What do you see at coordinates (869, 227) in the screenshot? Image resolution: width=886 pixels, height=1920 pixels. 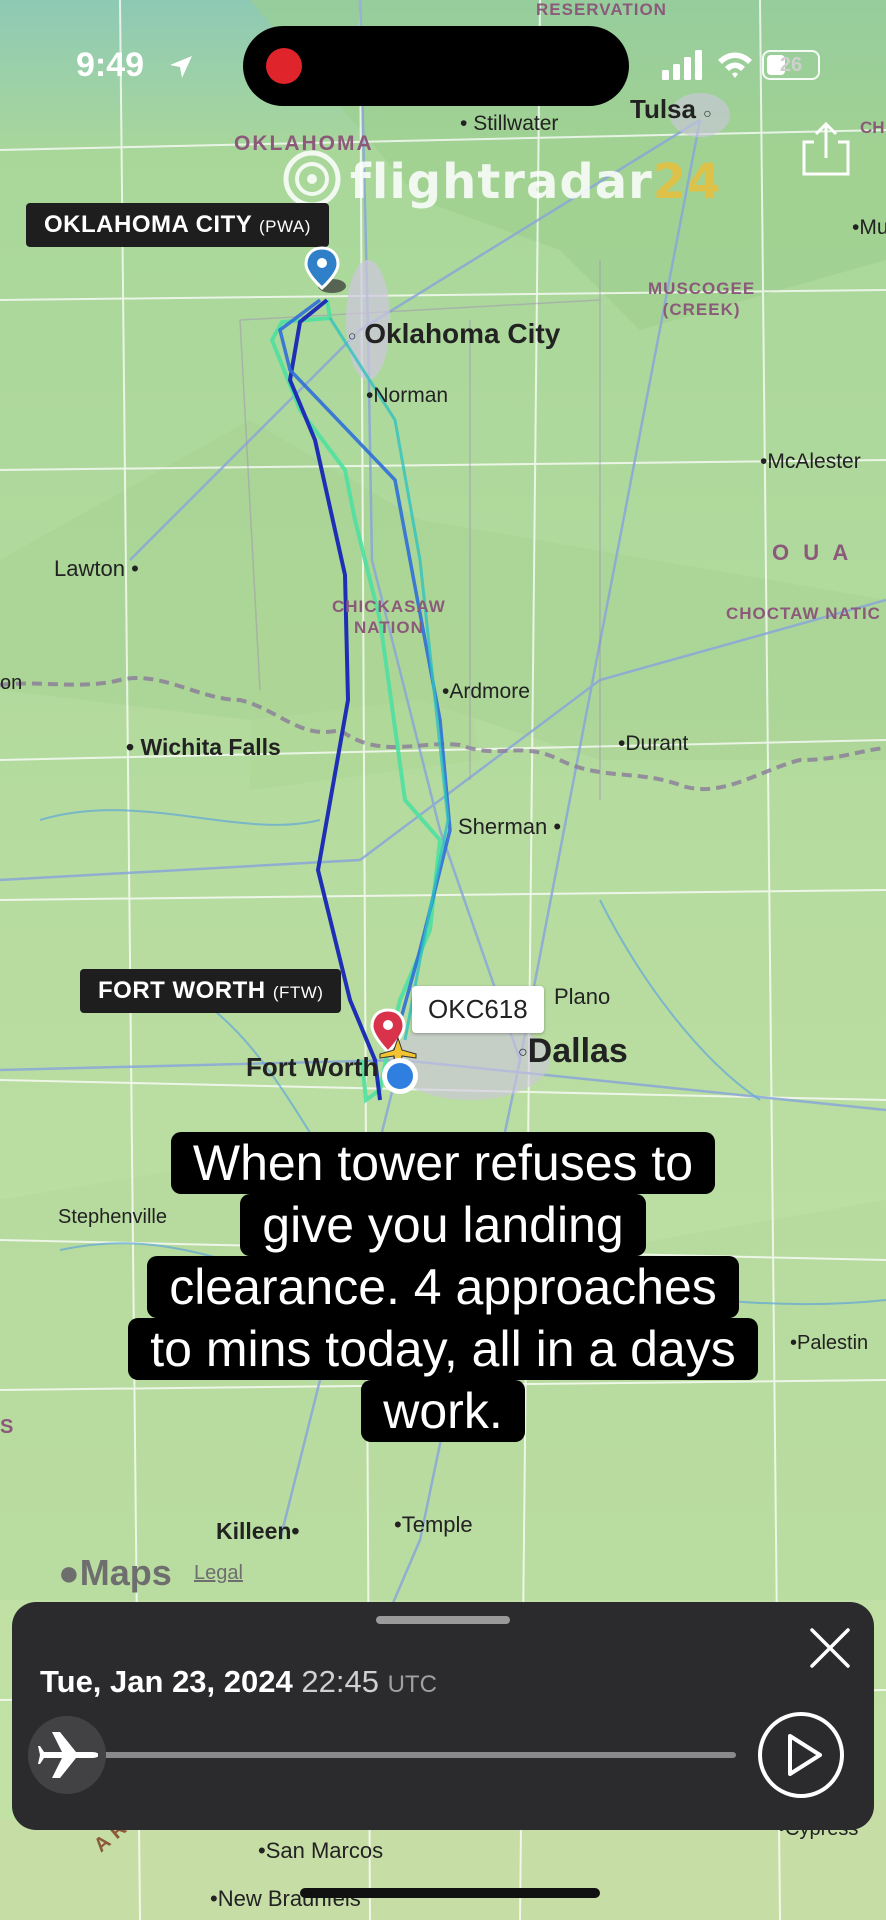 I see `map-label-mu: •Mu` at bounding box center [869, 227].